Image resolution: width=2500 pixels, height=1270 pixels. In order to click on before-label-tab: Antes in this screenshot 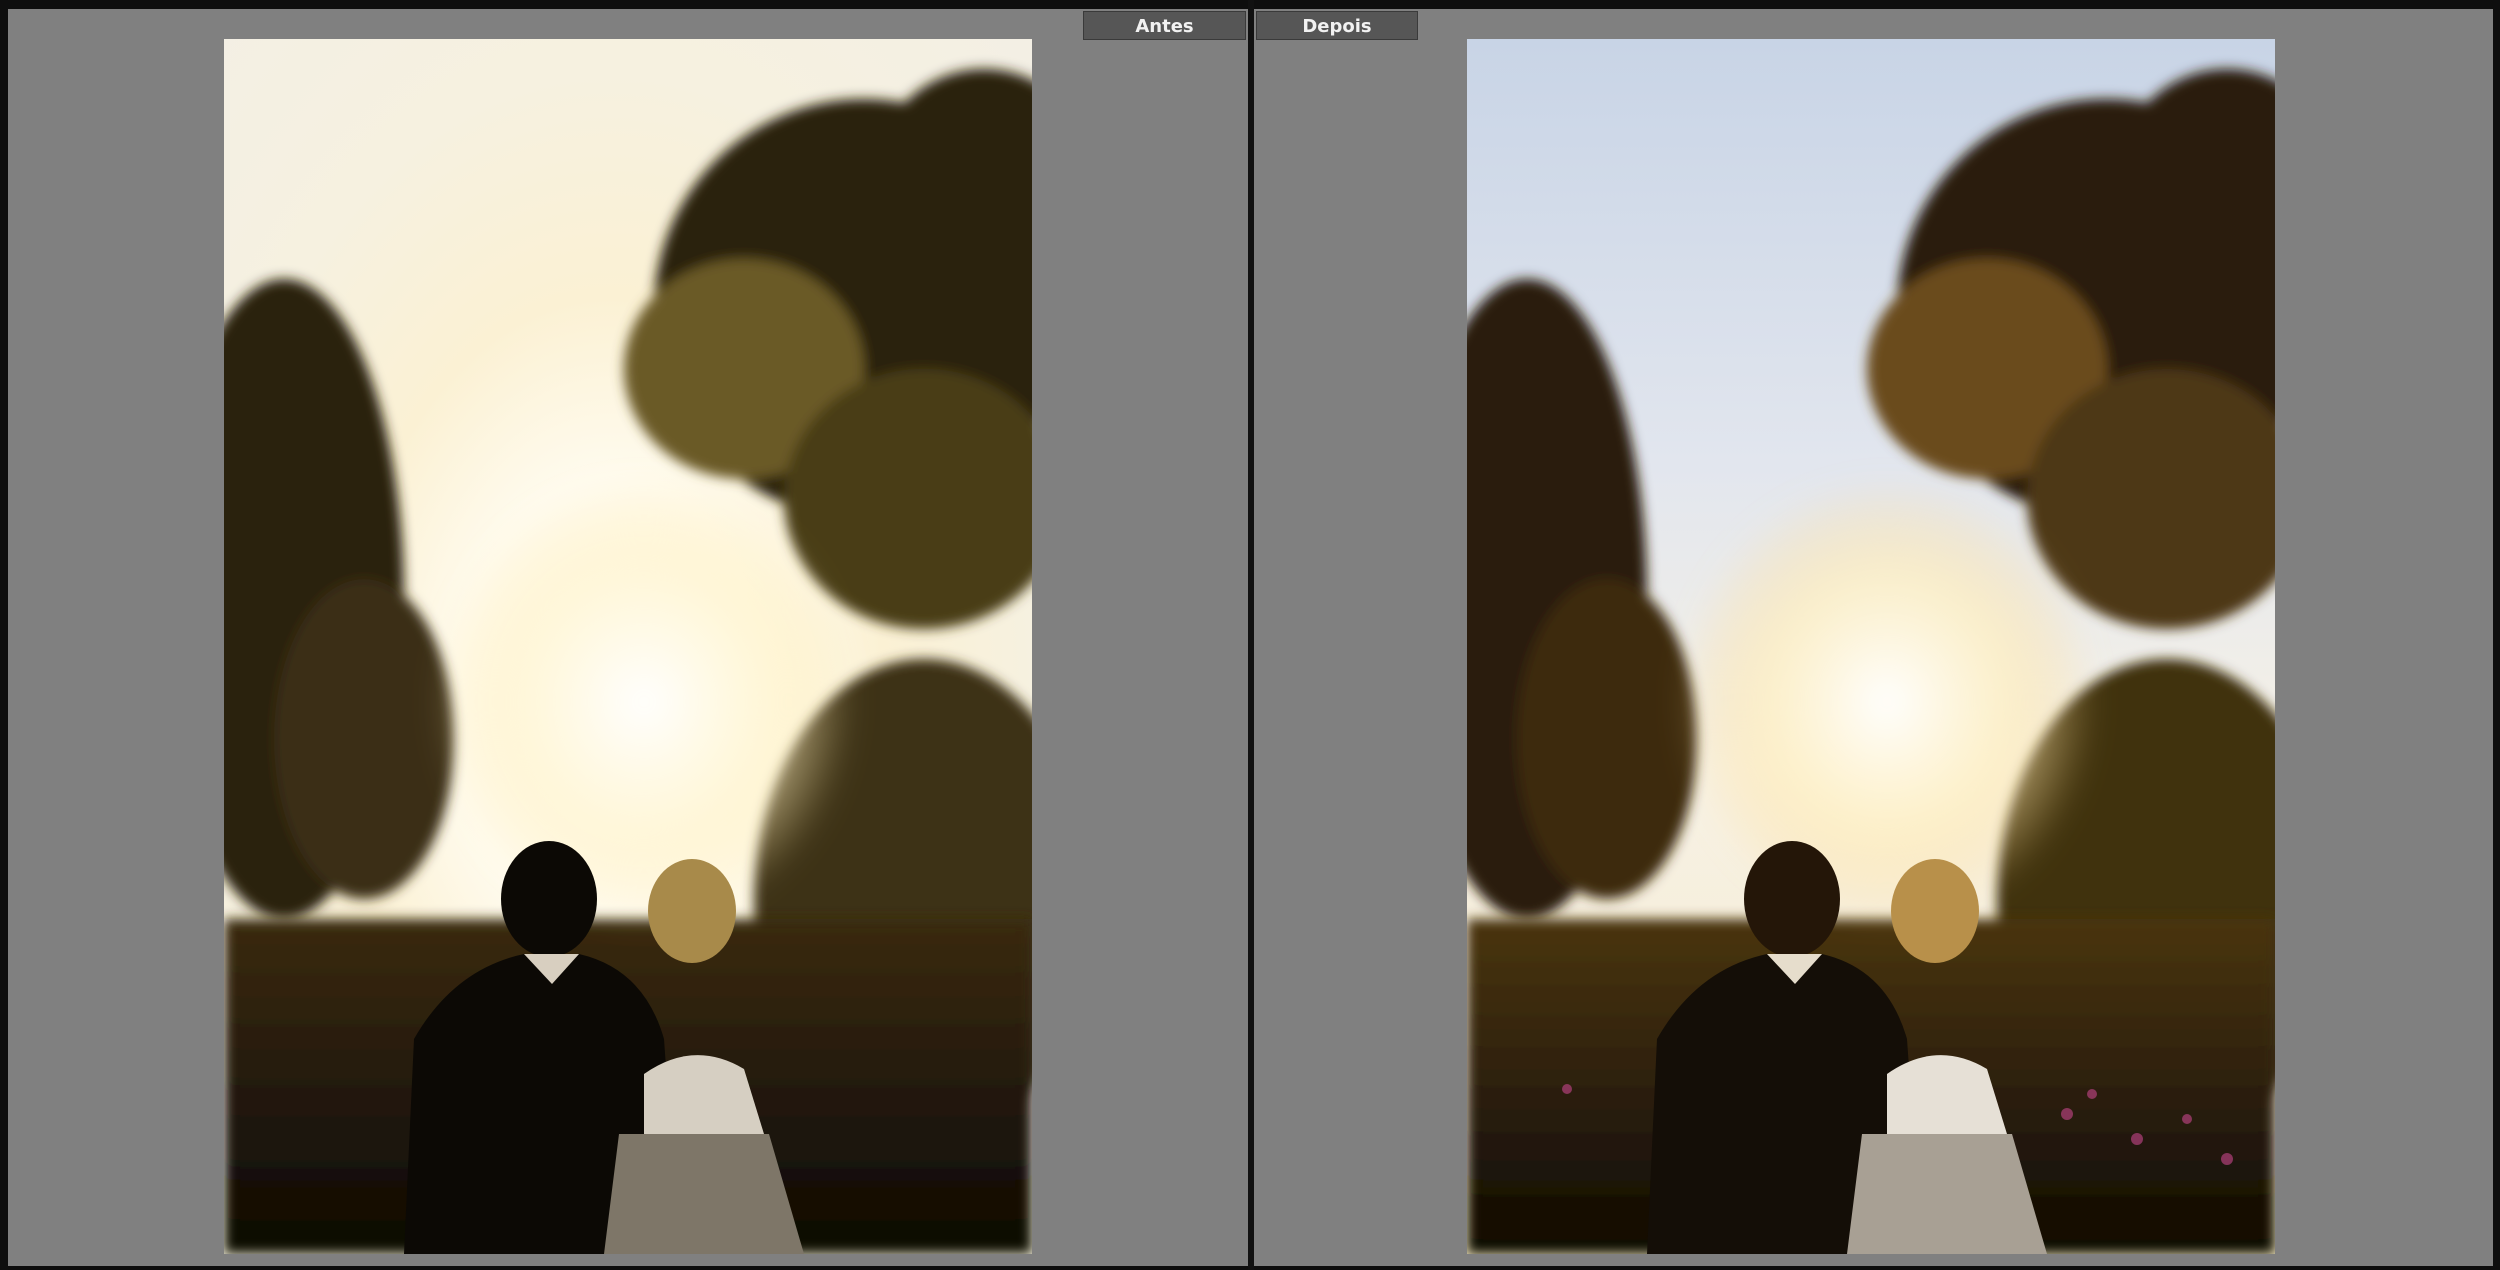, I will do `click(1164, 25)`.